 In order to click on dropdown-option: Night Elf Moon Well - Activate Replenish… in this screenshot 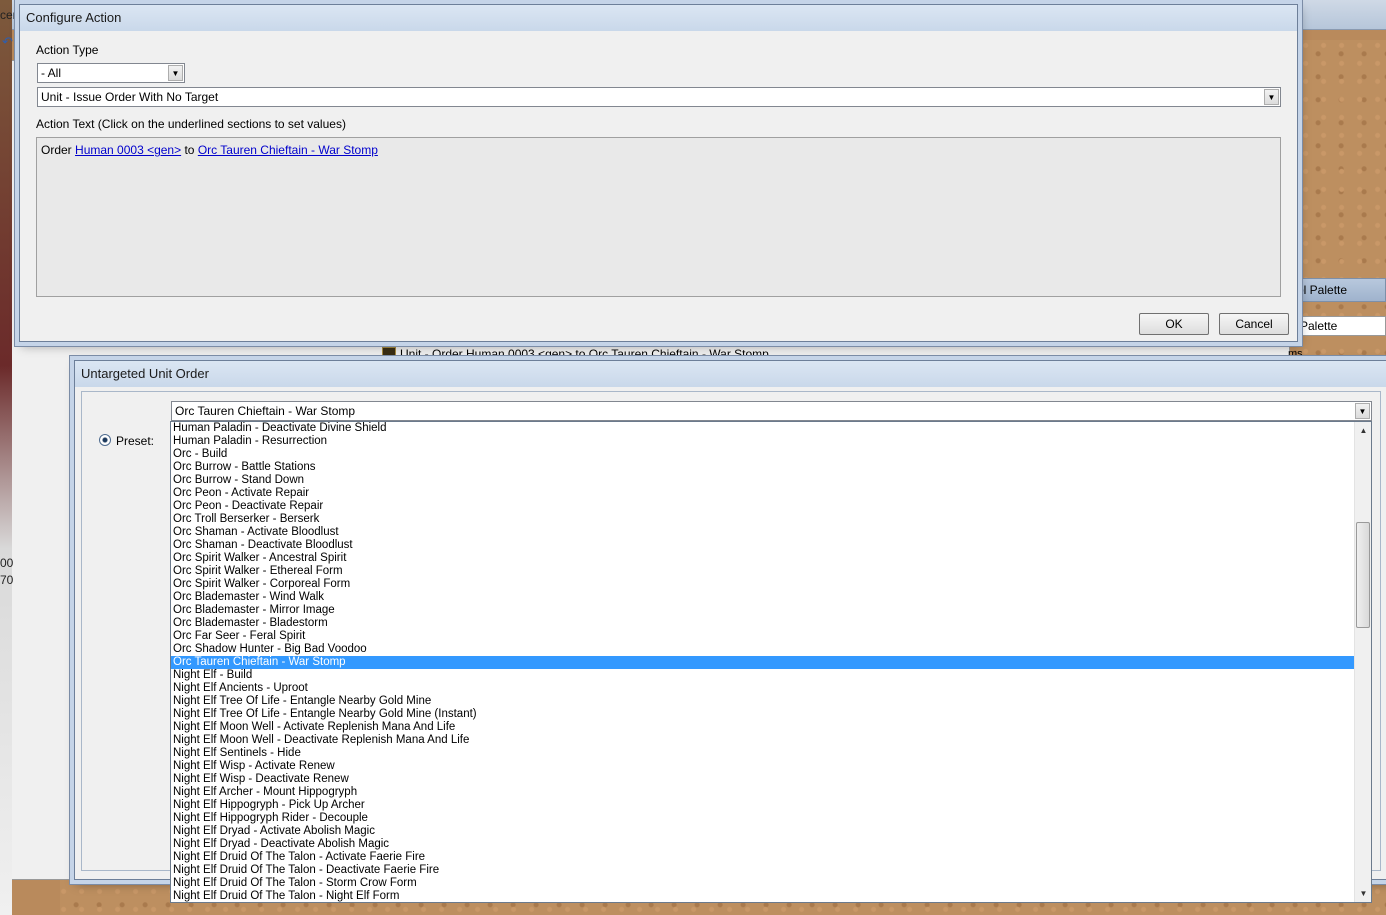, I will do `click(771, 727)`.